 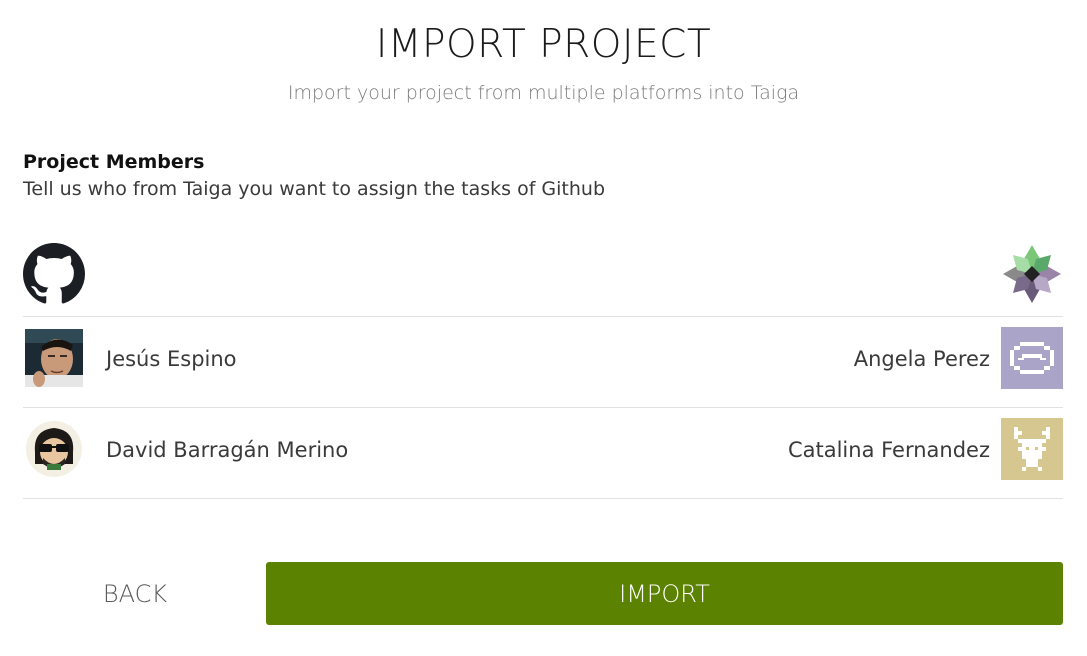 I want to click on taiga-logo-icon, so click(x=1032, y=274).